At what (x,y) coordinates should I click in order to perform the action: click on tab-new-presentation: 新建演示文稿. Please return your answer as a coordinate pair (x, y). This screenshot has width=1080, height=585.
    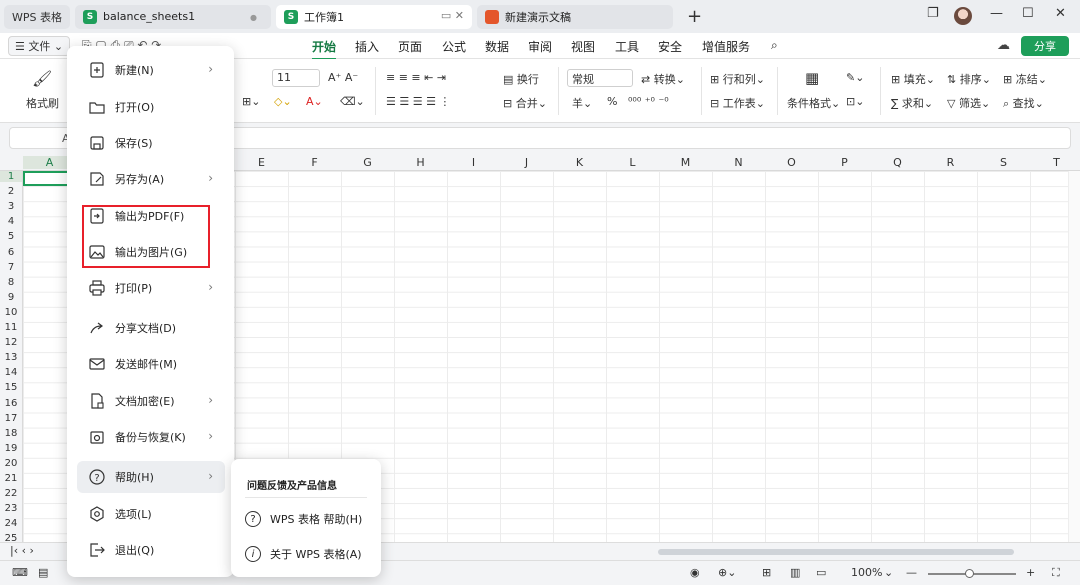
    Looking at the image, I should click on (575, 16).